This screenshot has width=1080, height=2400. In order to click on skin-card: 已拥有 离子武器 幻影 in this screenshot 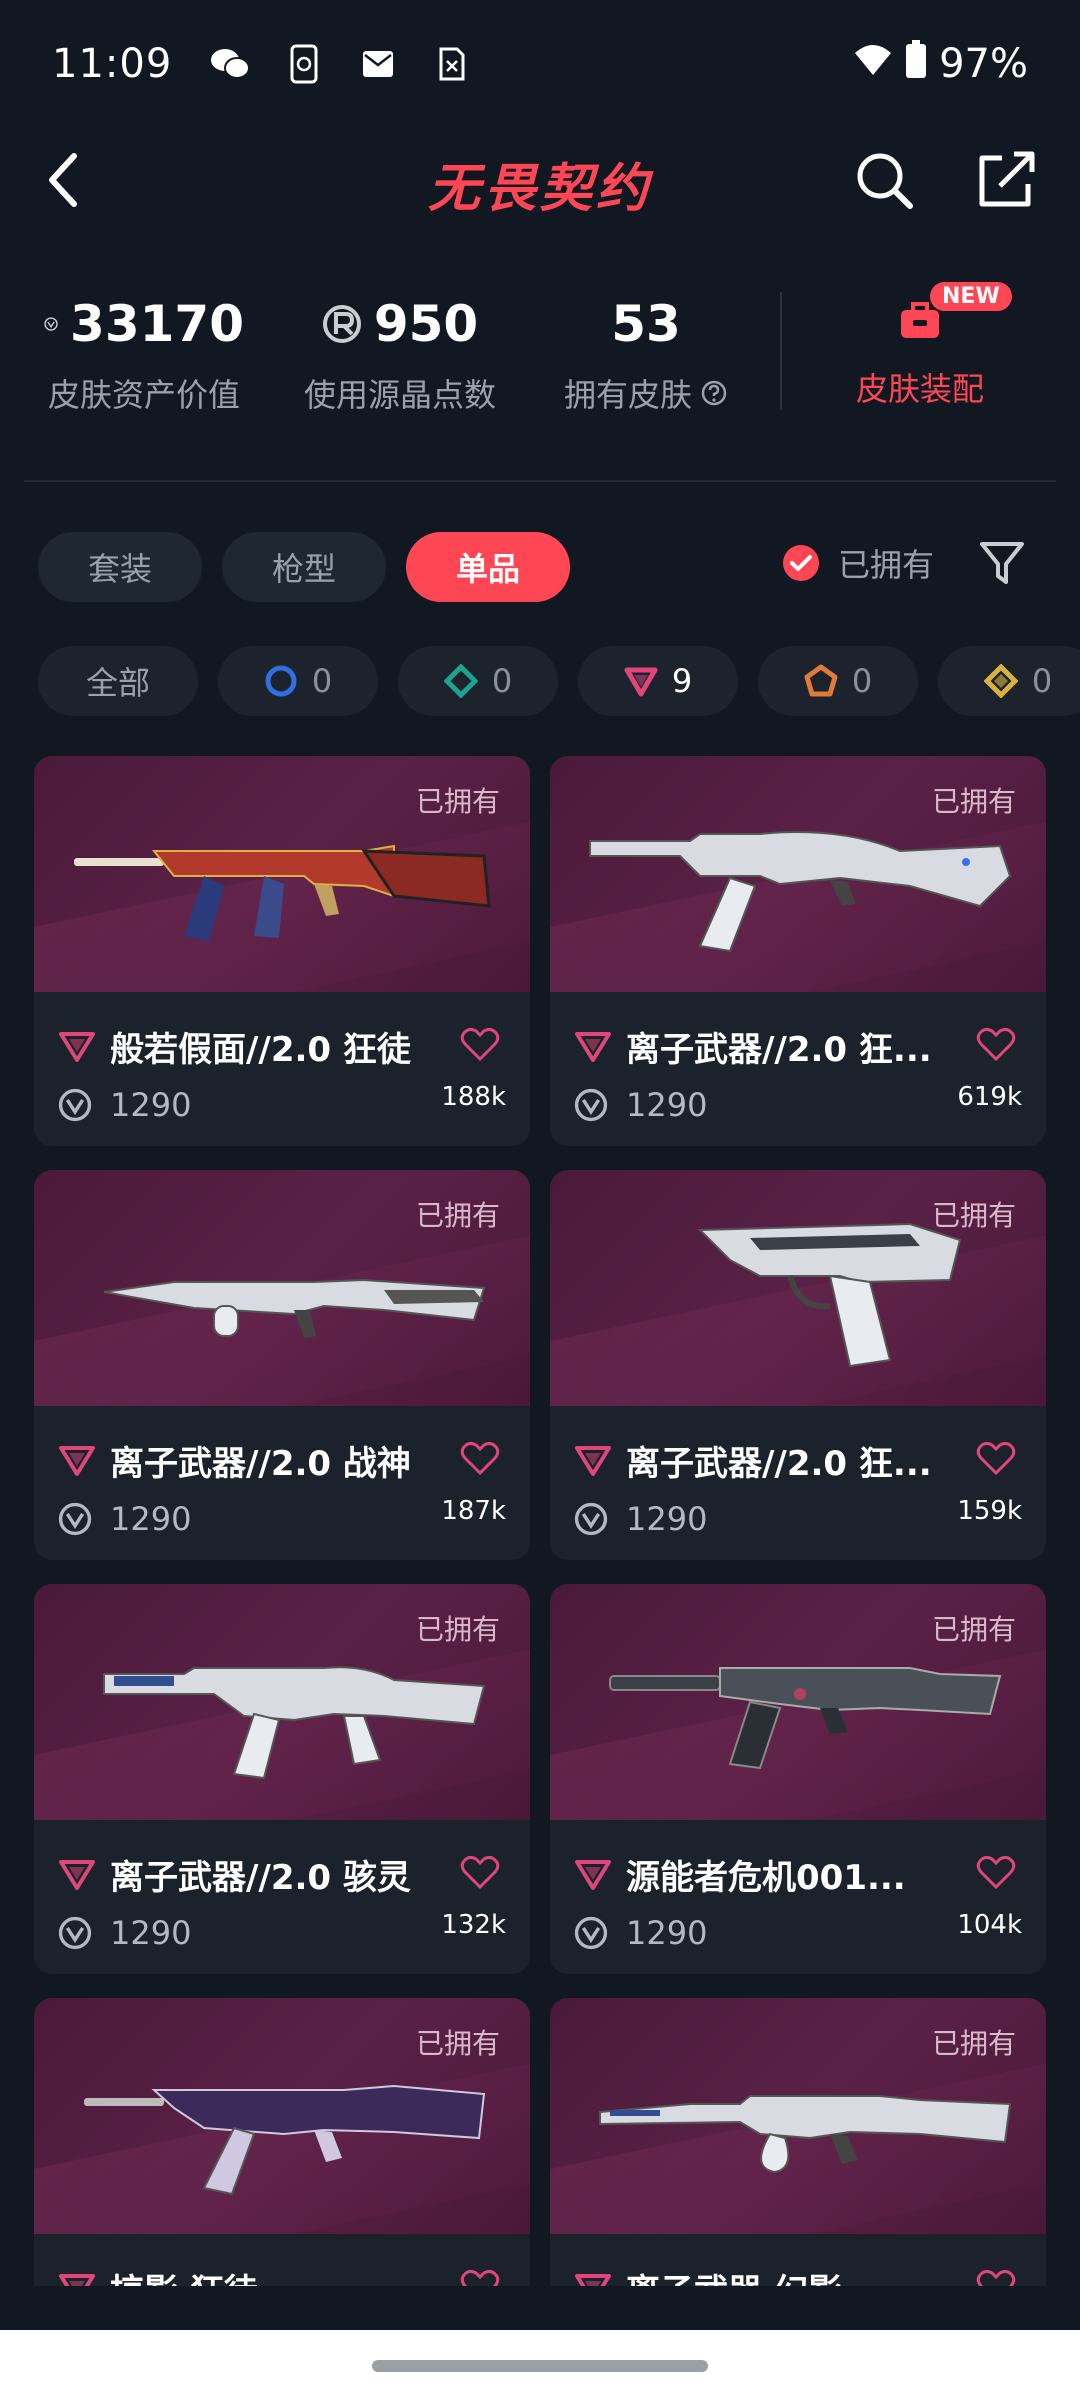, I will do `click(798, 2142)`.